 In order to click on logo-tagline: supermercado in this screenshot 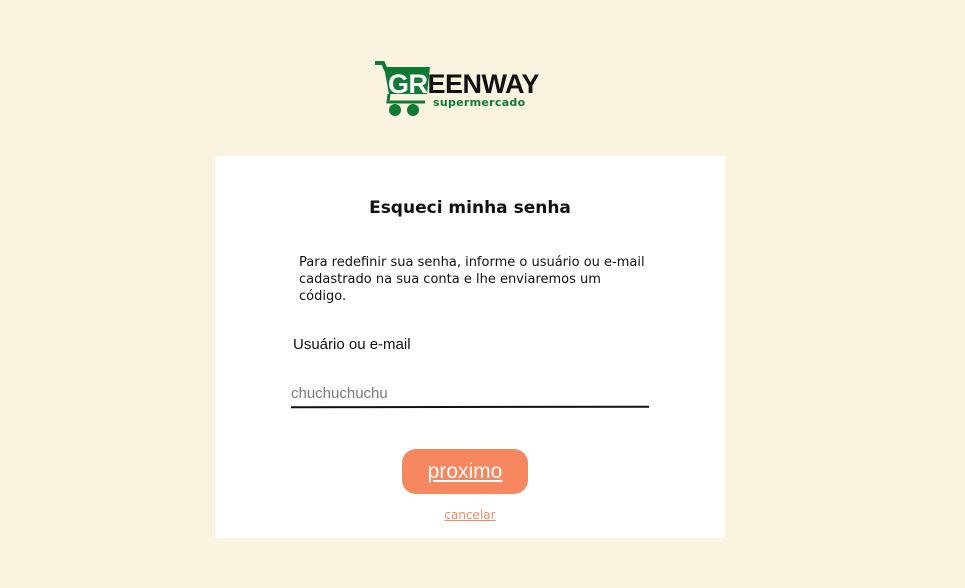, I will do `click(479, 102)`.